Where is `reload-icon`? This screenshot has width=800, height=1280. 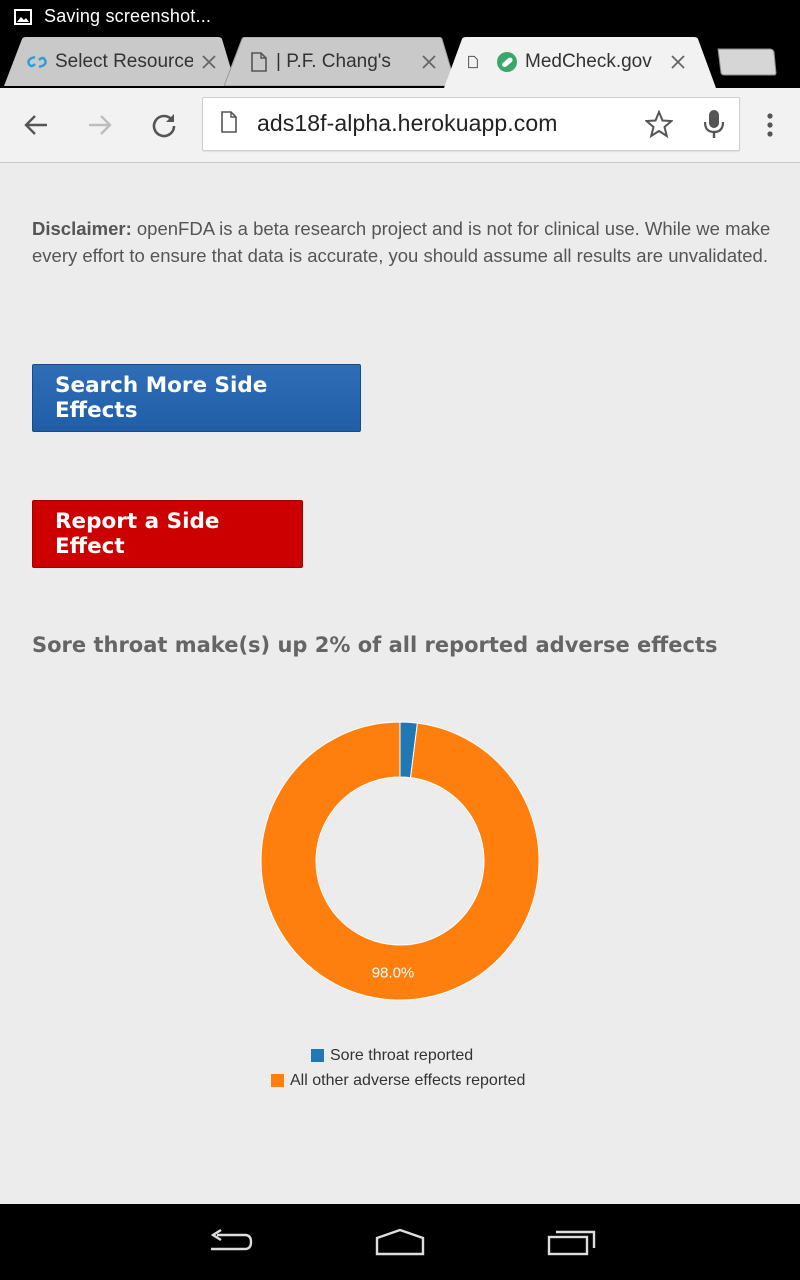 reload-icon is located at coordinates (164, 125).